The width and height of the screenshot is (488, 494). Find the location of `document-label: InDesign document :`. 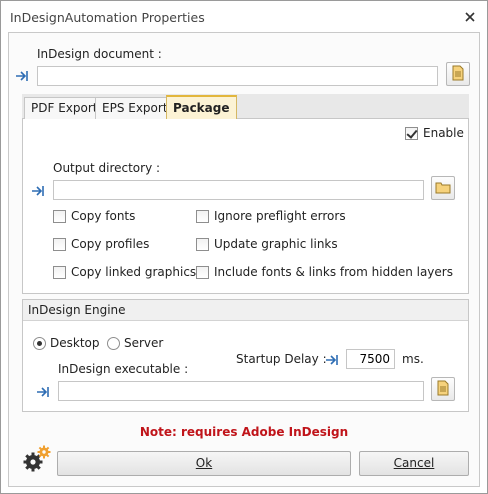

document-label: InDesign document : is located at coordinates (99, 54).